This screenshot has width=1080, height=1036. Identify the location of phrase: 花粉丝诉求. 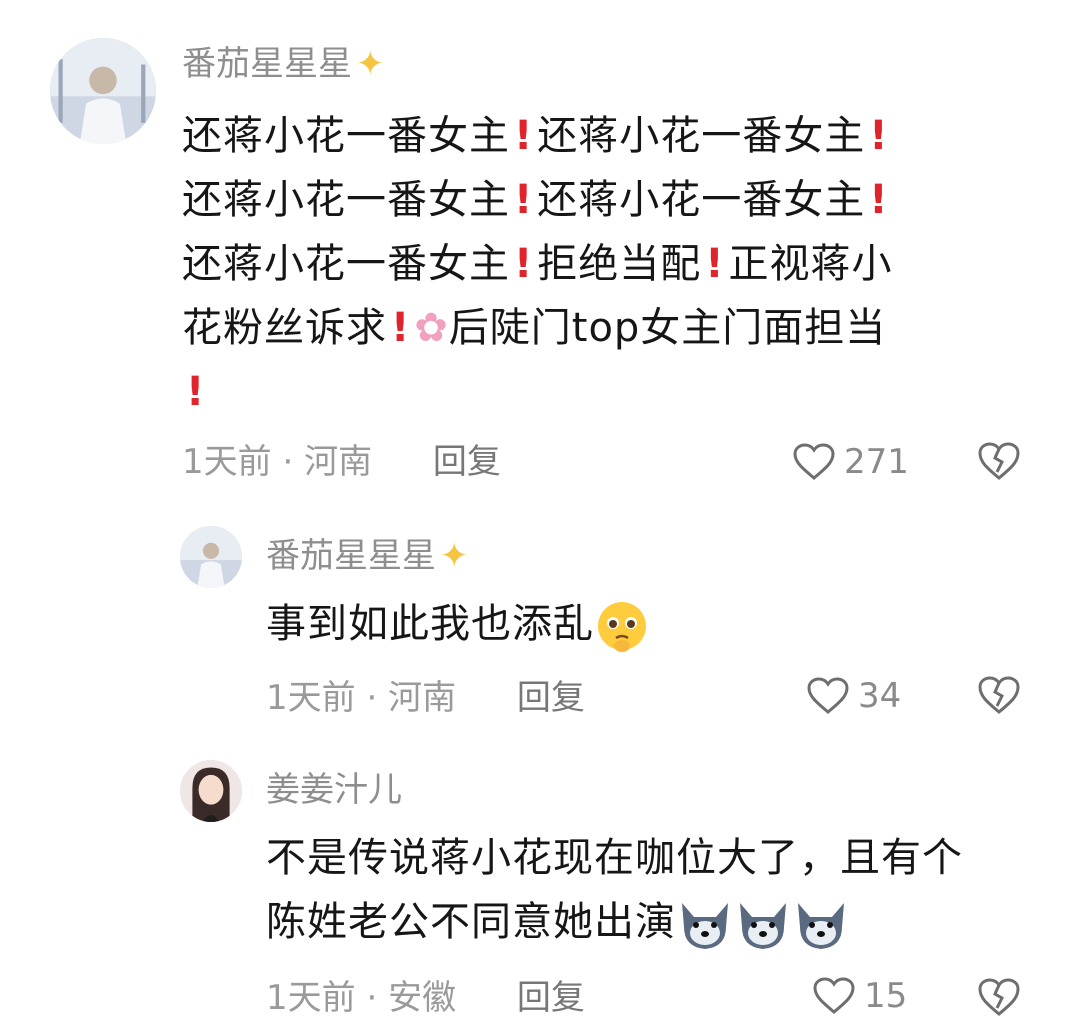
(284, 328).